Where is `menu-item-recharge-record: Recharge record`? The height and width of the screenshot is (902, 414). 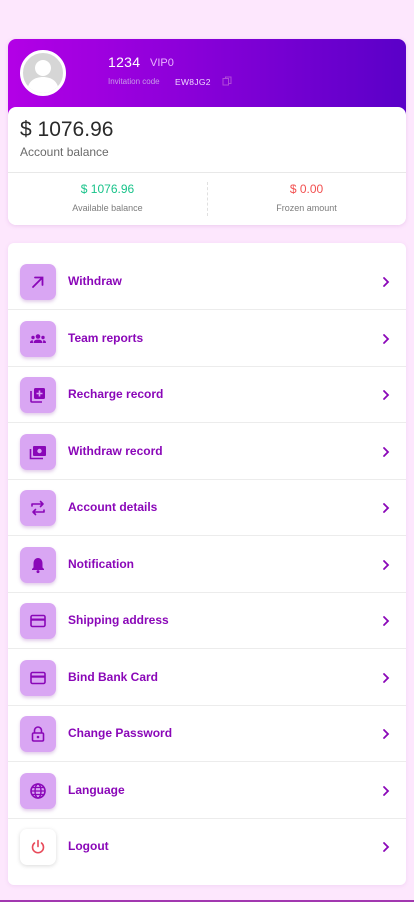 menu-item-recharge-record: Recharge record is located at coordinates (207, 395).